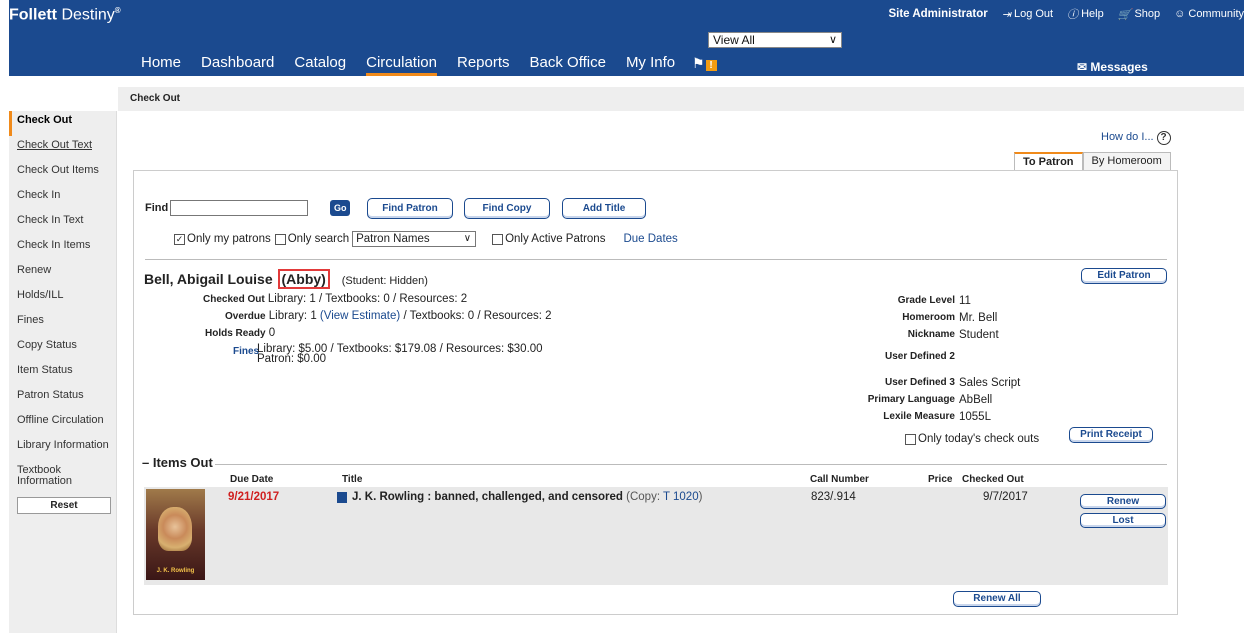 The image size is (1244, 633). What do you see at coordinates (155, 98) in the screenshot?
I see `page-title: Check Out` at bounding box center [155, 98].